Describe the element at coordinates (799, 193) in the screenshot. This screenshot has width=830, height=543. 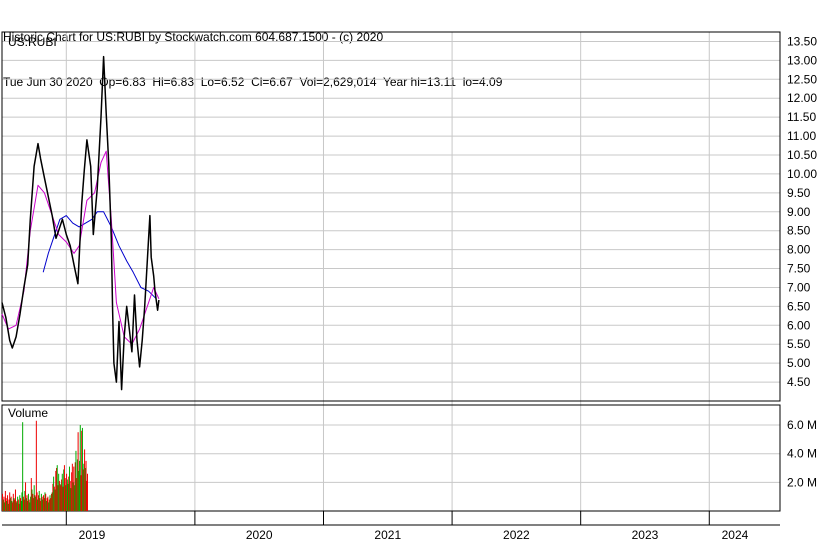
I see `price-tick-label: 9.50` at that location.